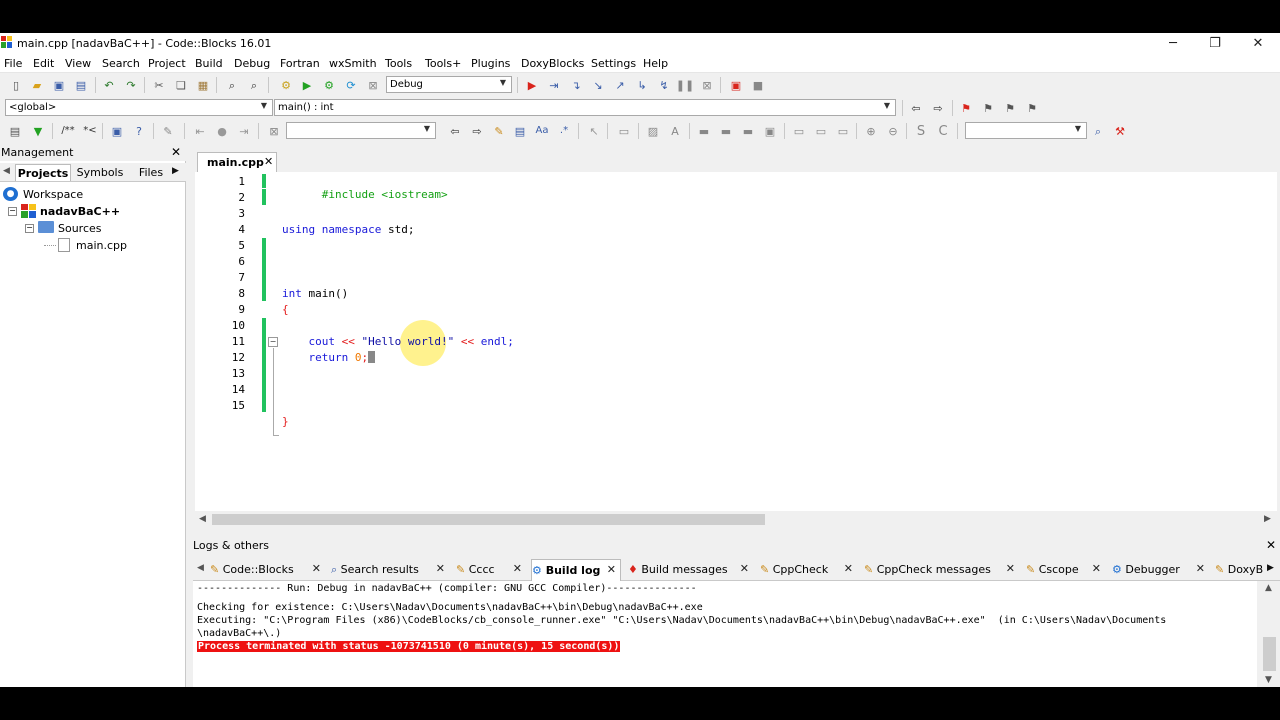  I want to click on log-tab-debugger: ⚙ Debugger ✕, so click(1160, 570).